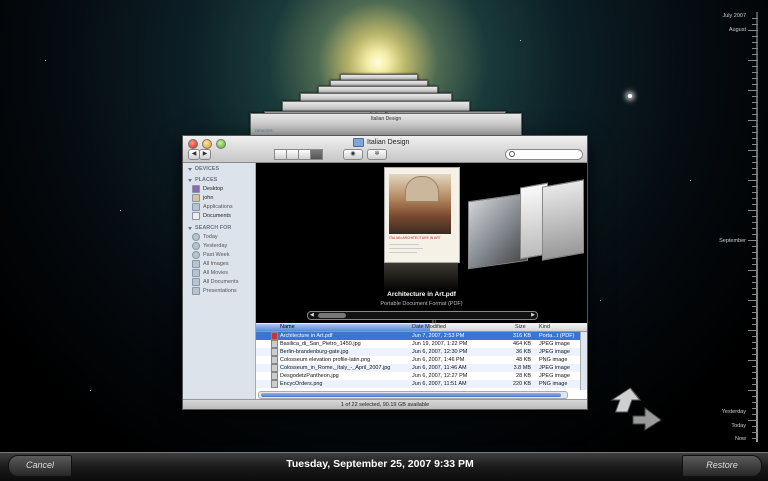  Describe the element at coordinates (716, 412) in the screenshot. I see `timeline-label: Yesterday` at that location.